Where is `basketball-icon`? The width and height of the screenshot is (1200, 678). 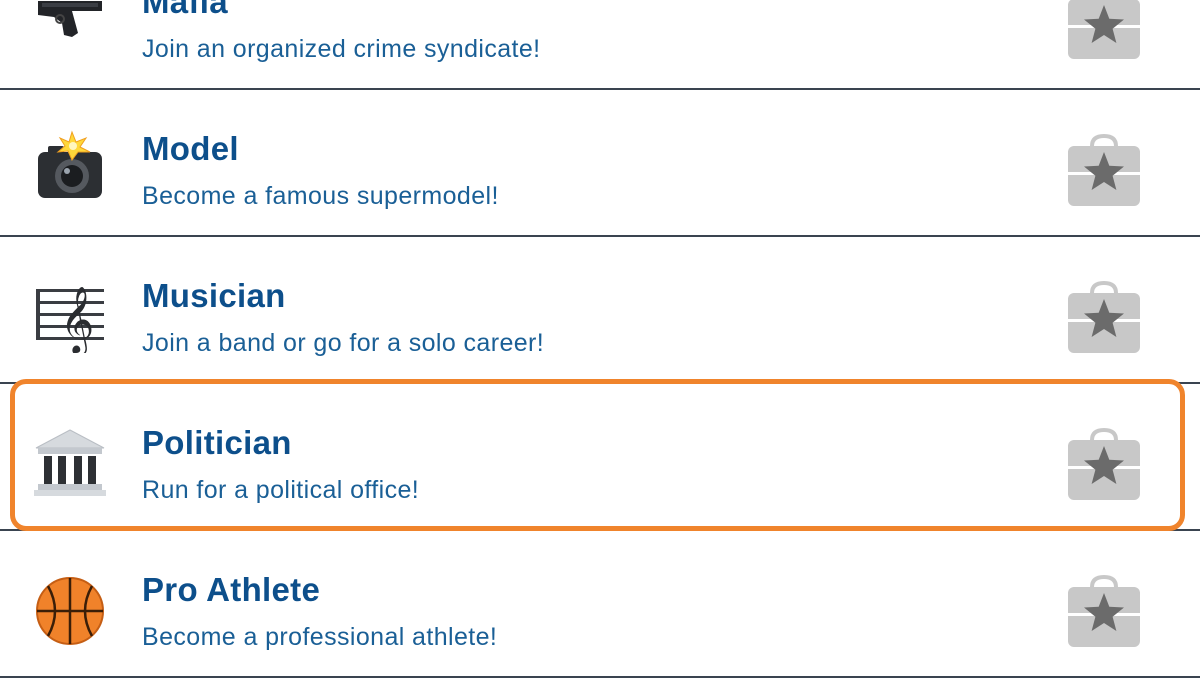 basketball-icon is located at coordinates (70, 609).